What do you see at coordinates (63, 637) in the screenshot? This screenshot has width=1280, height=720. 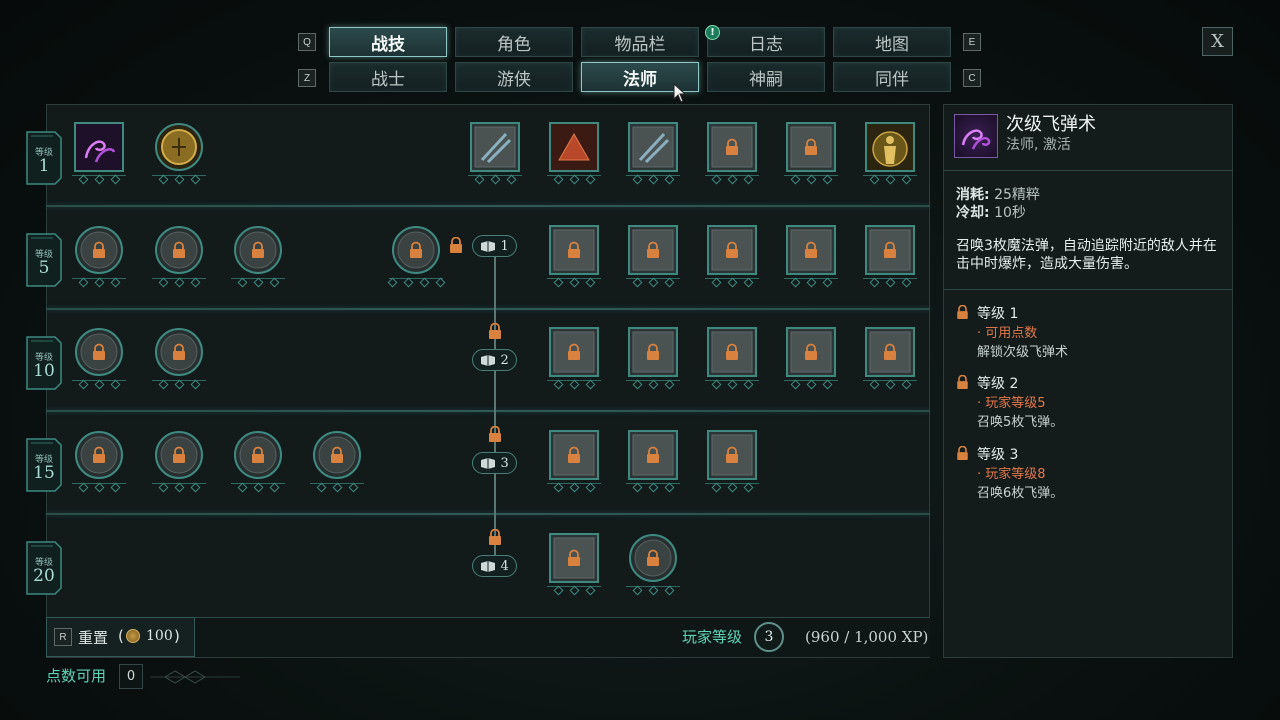 I see `key-hint-r: R` at bounding box center [63, 637].